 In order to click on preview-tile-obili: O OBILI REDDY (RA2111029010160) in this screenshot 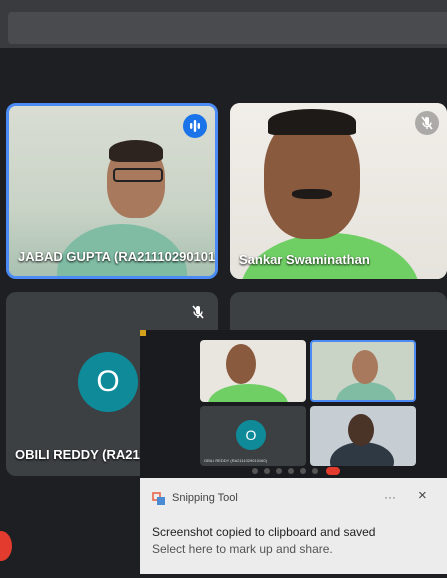, I will do `click(253, 436)`.